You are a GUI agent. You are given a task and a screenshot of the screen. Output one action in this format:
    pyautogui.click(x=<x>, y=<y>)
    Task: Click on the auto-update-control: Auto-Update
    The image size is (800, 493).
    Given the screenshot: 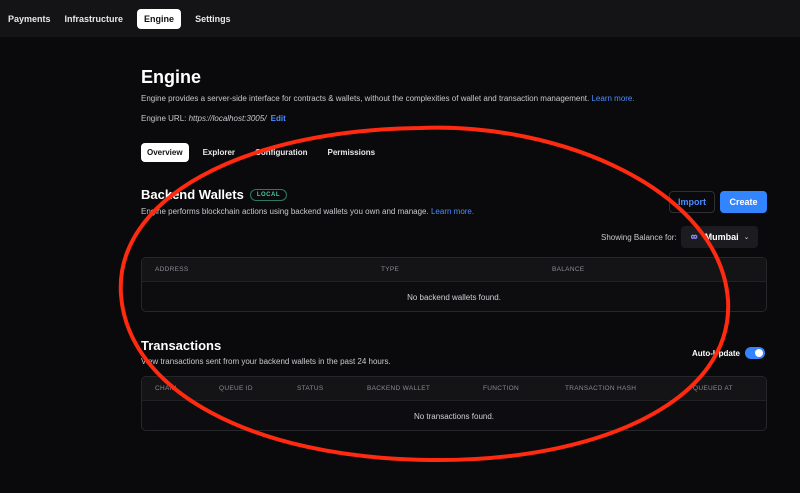 What is the action you would take?
    pyautogui.click(x=728, y=353)
    